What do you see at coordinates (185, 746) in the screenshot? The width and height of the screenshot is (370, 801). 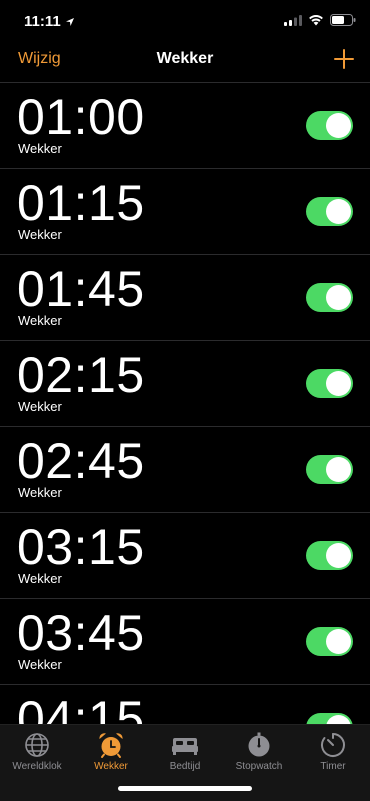 I see `bed-icon` at bounding box center [185, 746].